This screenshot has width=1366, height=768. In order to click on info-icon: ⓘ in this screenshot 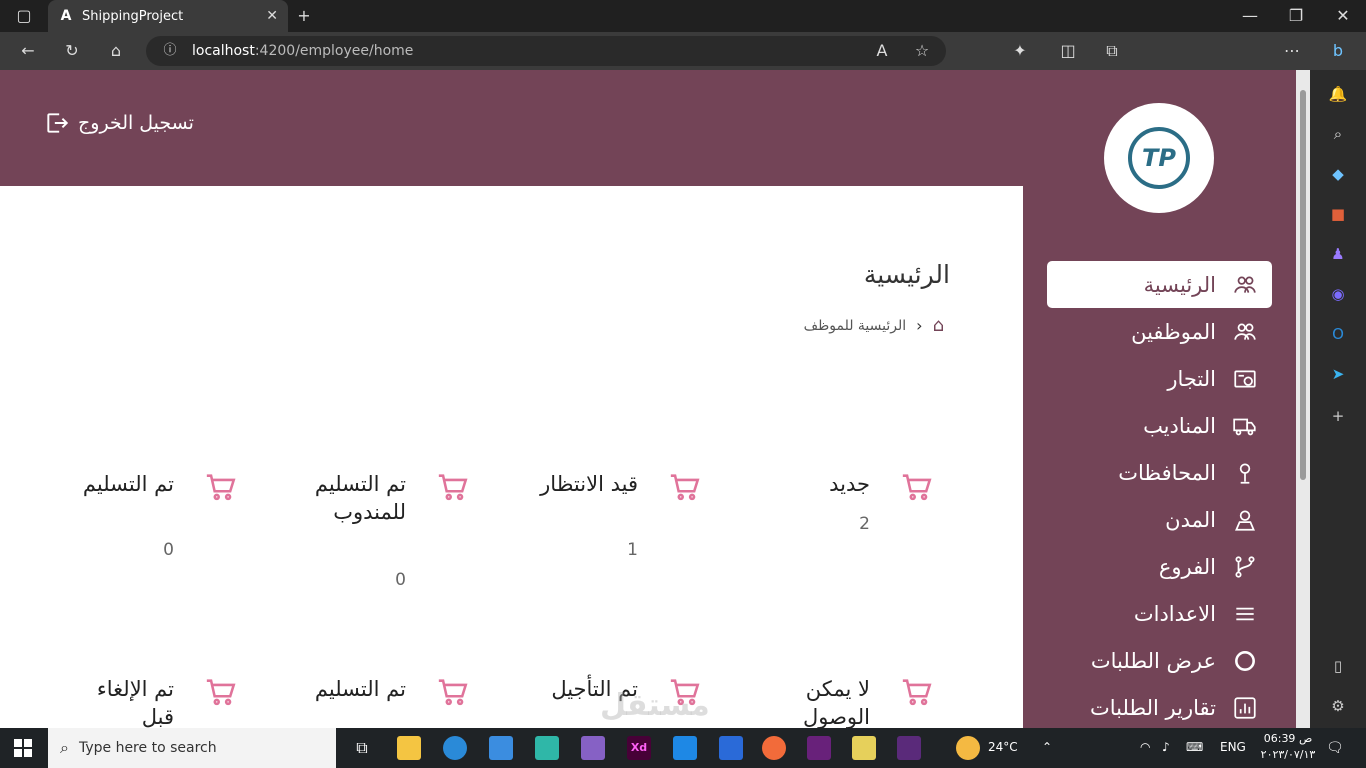, I will do `click(170, 51)`.